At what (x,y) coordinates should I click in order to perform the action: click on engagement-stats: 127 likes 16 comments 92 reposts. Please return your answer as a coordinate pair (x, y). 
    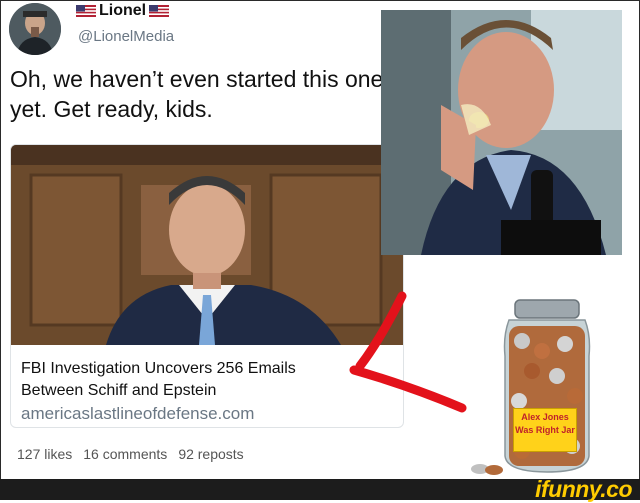
    Looking at the image, I should click on (130, 454).